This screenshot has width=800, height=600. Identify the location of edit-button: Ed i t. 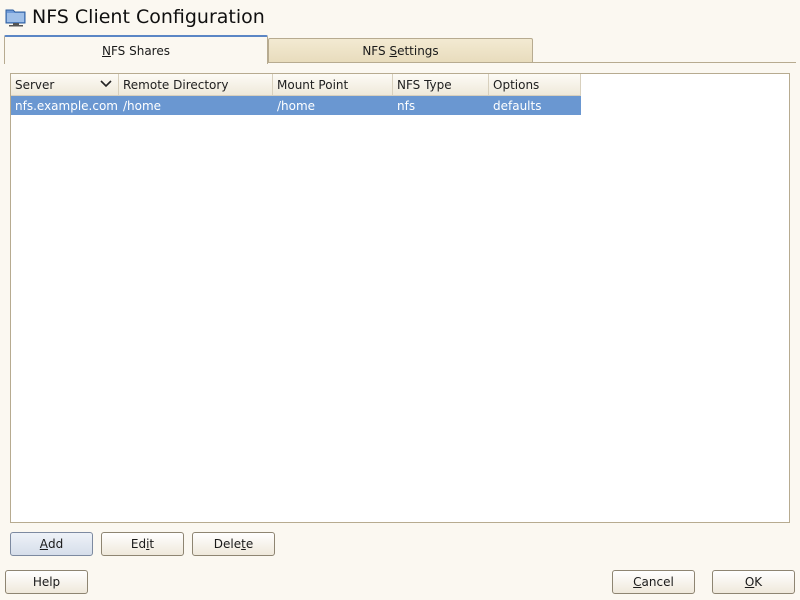
(142, 544).